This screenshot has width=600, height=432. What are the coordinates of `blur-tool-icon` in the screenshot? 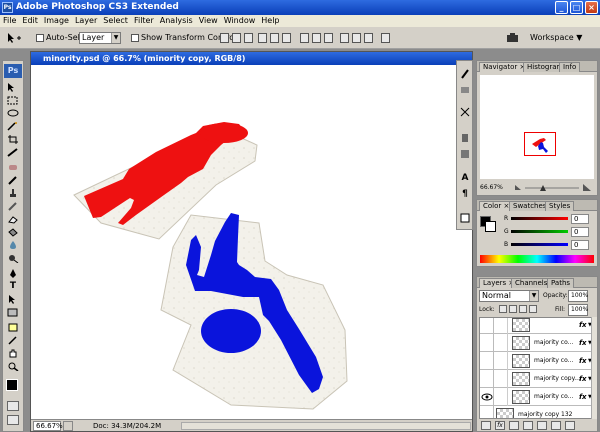 It's located at (13, 245).